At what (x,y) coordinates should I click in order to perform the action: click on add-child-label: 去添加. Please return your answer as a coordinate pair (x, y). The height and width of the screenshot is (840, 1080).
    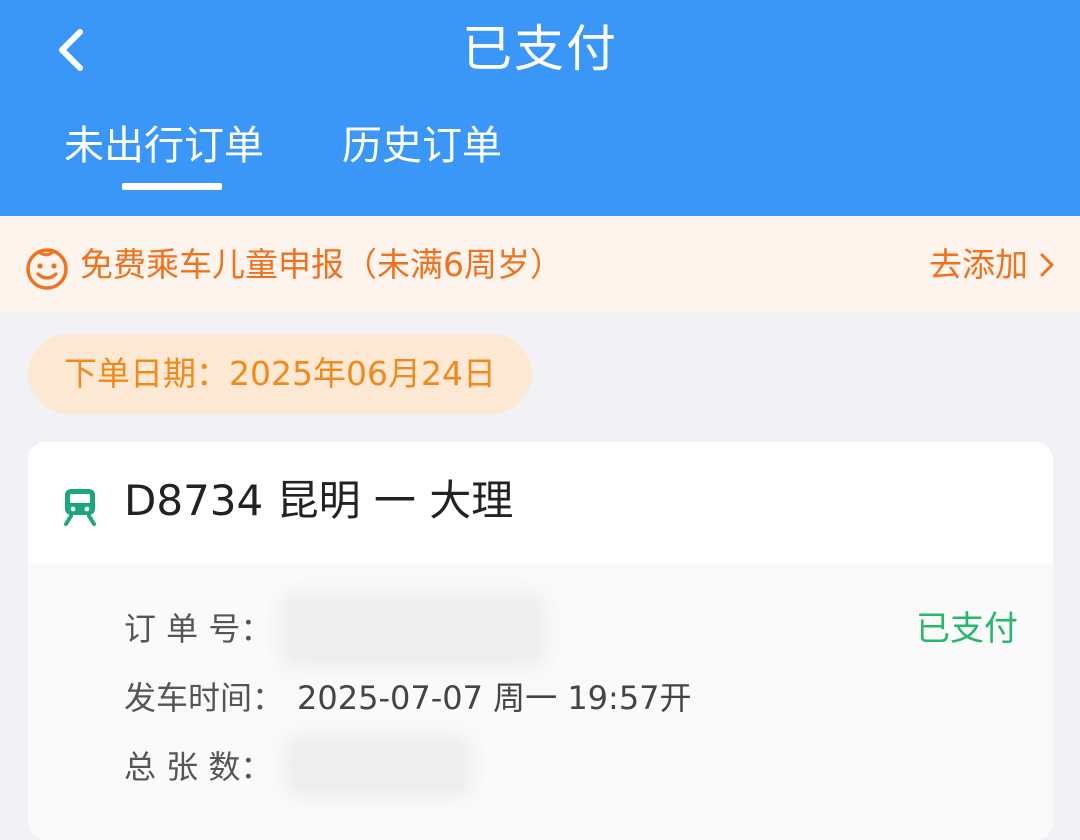
    Looking at the image, I should click on (978, 264).